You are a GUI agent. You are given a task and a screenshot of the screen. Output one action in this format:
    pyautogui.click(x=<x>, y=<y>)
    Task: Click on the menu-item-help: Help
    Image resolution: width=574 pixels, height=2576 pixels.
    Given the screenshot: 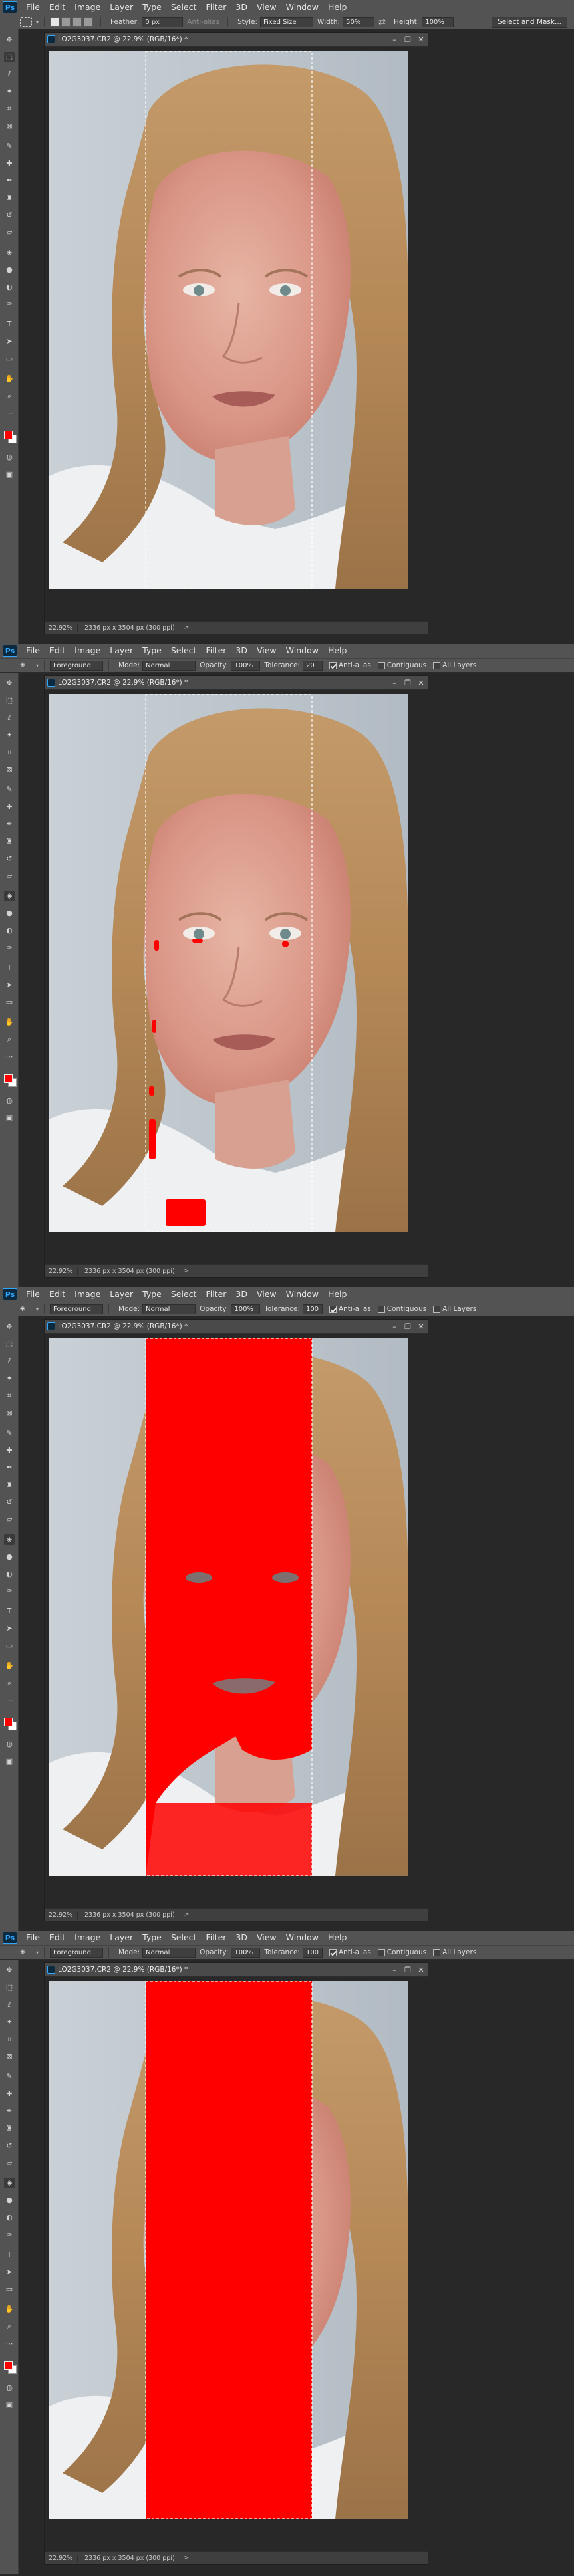 What is the action you would take?
    pyautogui.click(x=337, y=1294)
    